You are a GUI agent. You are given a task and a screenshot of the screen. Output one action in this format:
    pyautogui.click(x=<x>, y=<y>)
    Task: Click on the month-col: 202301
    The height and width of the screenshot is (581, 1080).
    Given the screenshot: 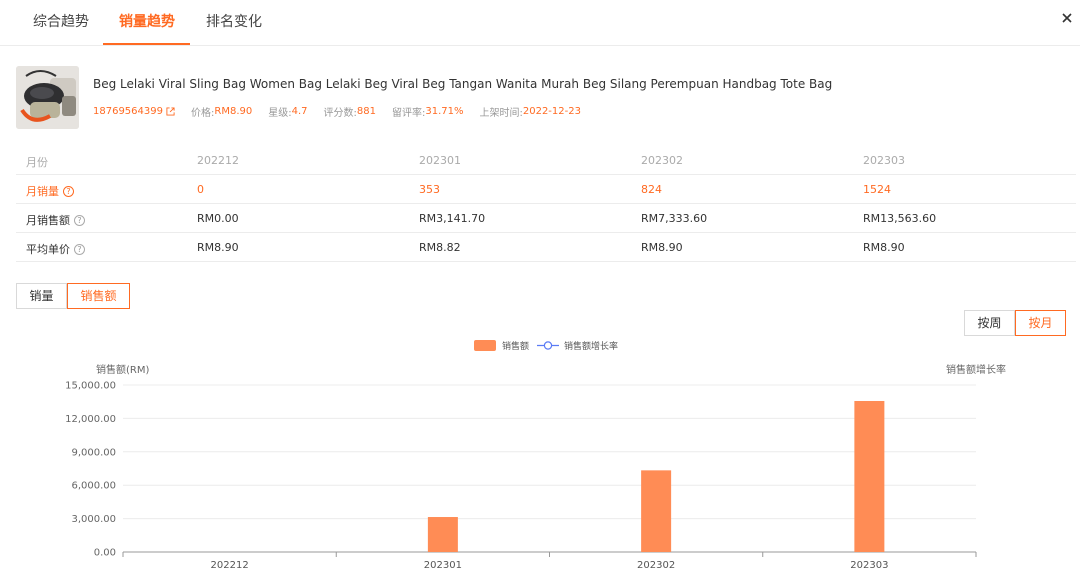 What is the action you would take?
    pyautogui.click(x=440, y=160)
    